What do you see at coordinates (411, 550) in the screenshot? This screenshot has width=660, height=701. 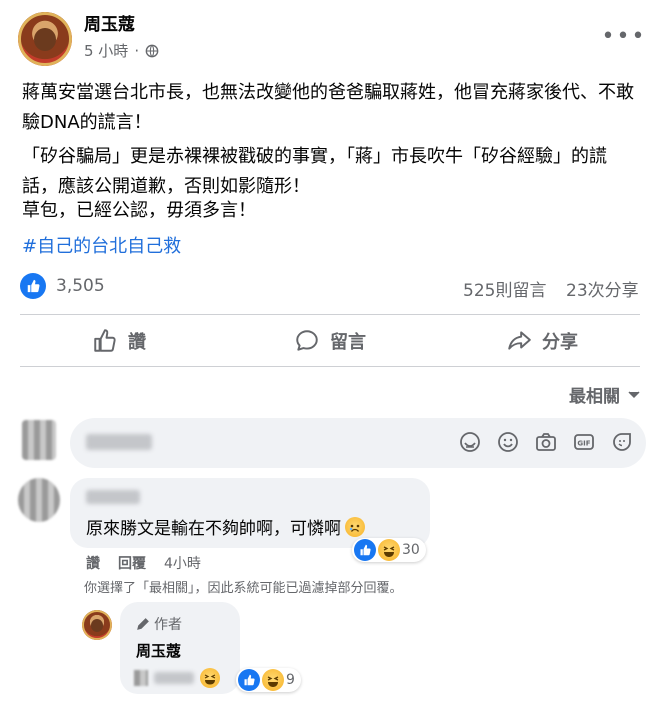 I see `comment-reaction-count: 30` at bounding box center [411, 550].